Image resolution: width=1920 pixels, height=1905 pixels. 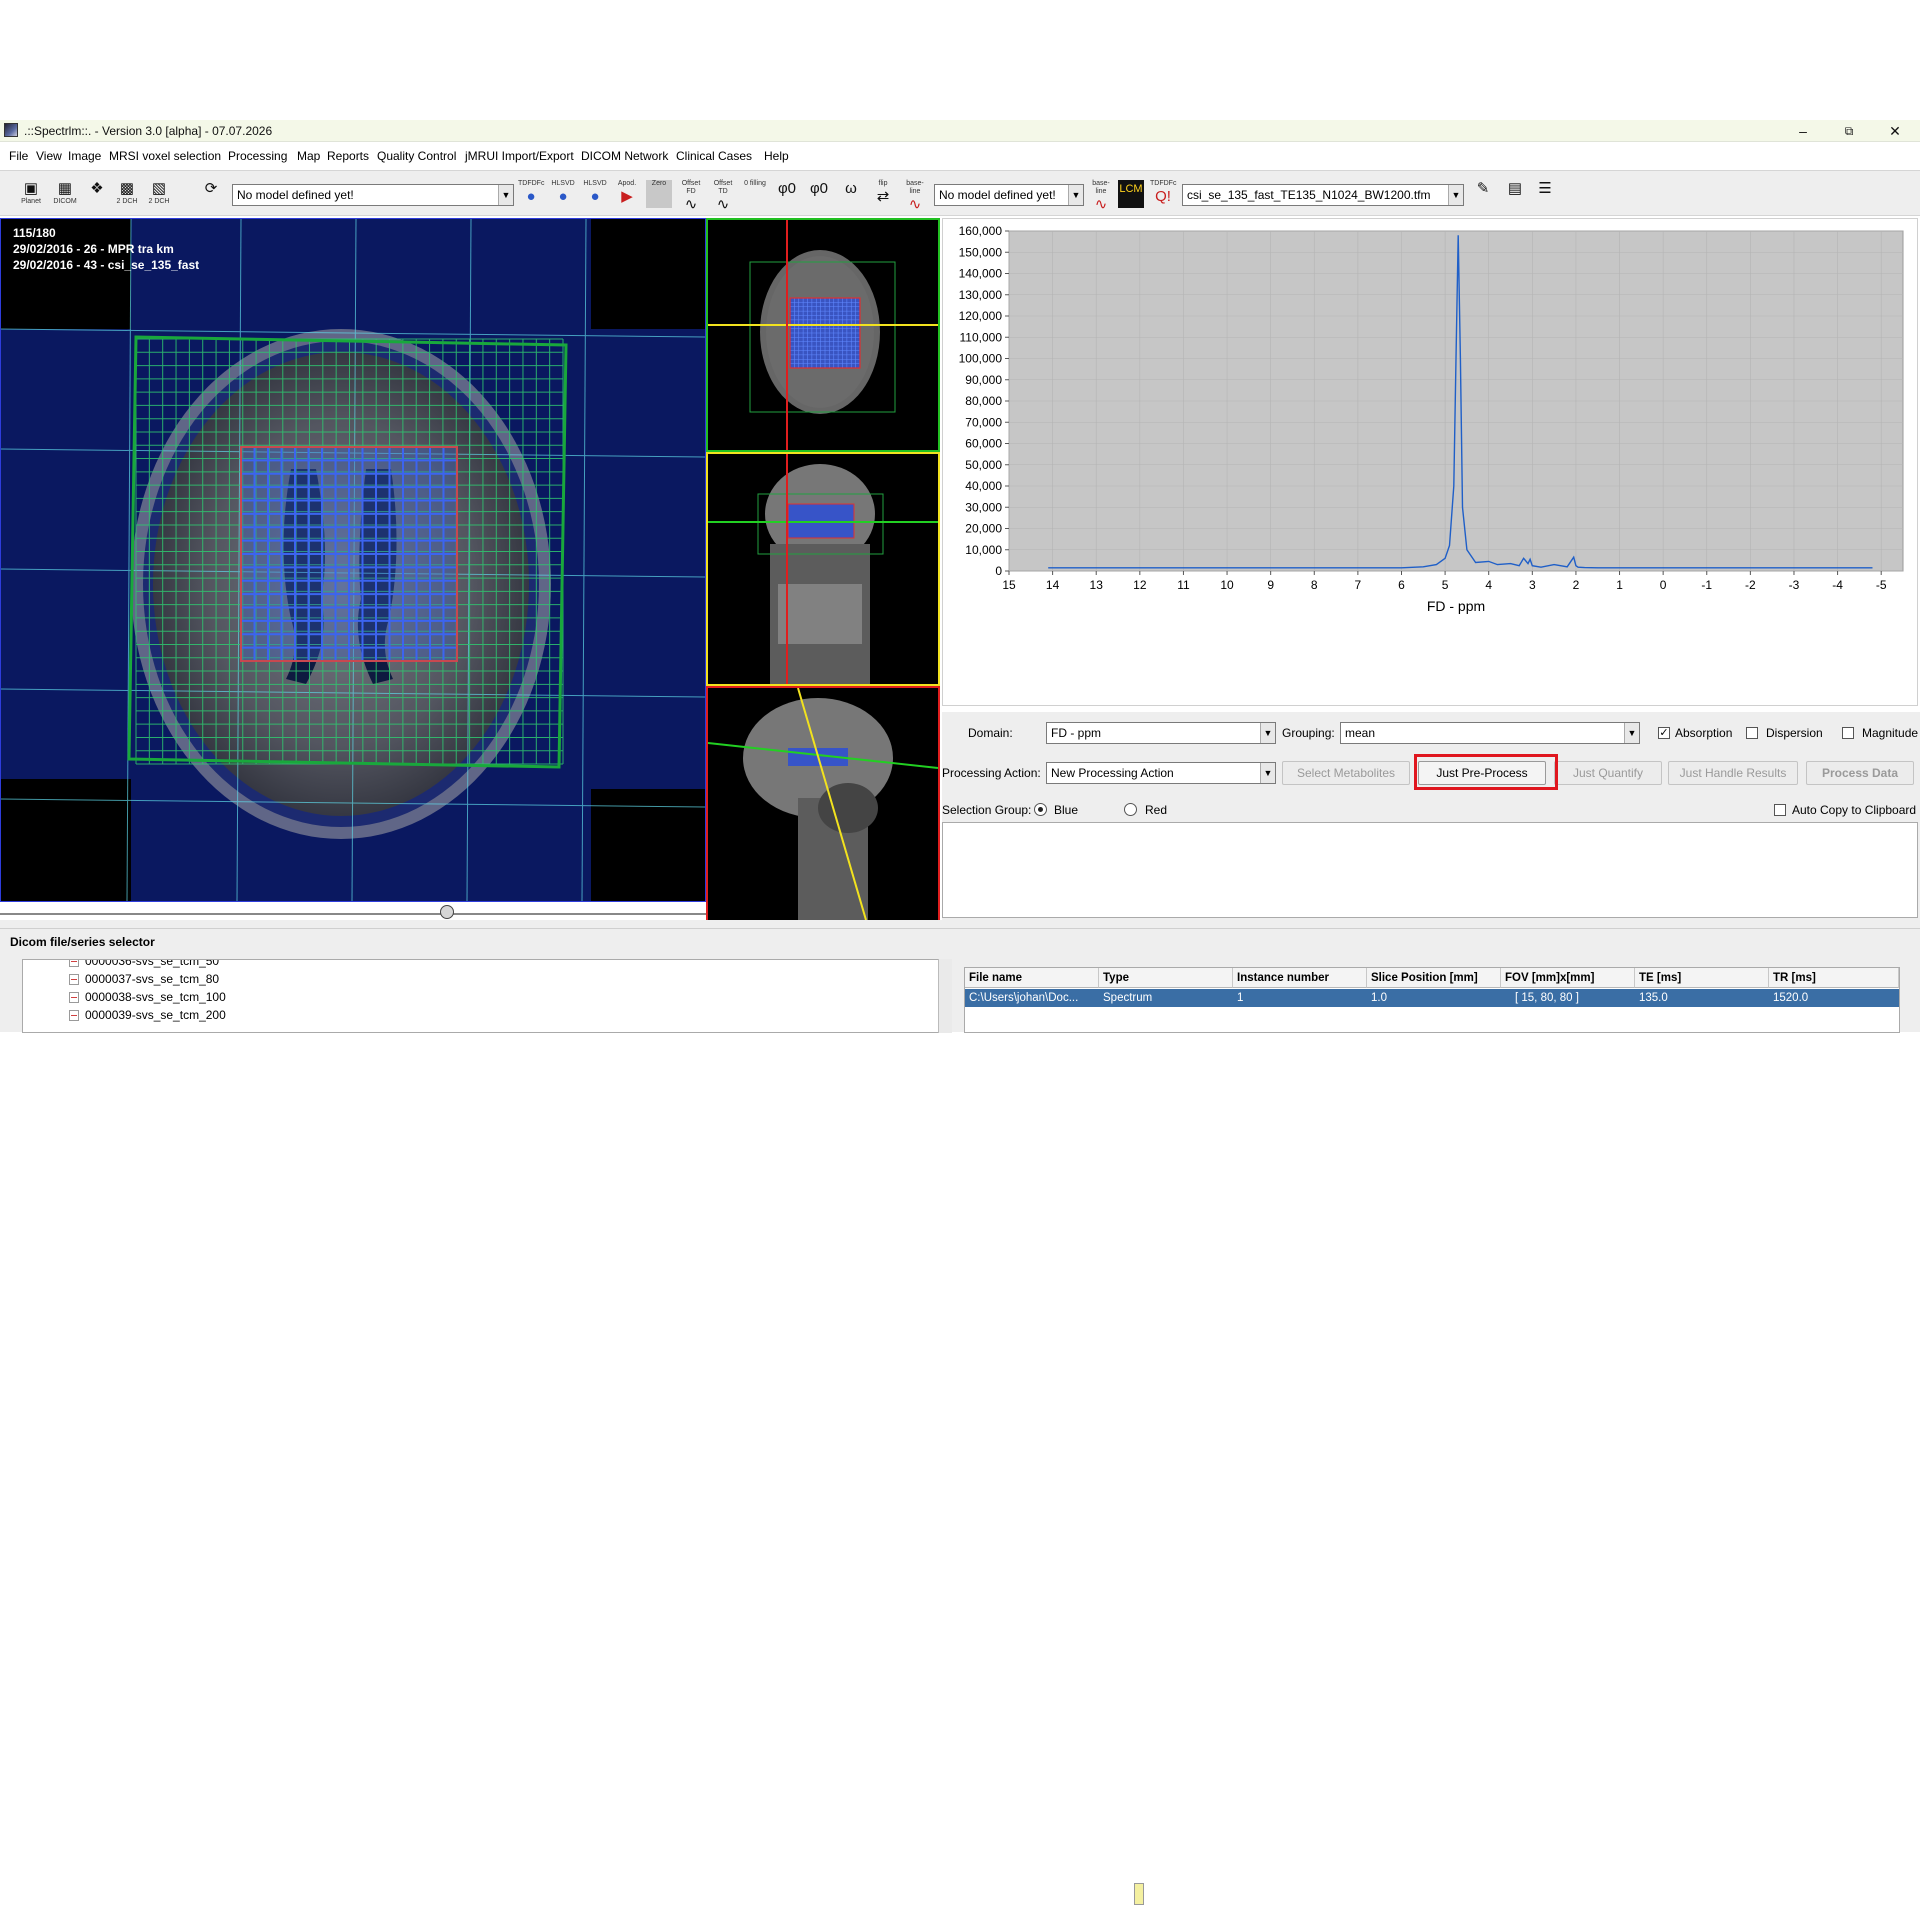 I want to click on model-select: No model defined yet! ▼, so click(x=373, y=195).